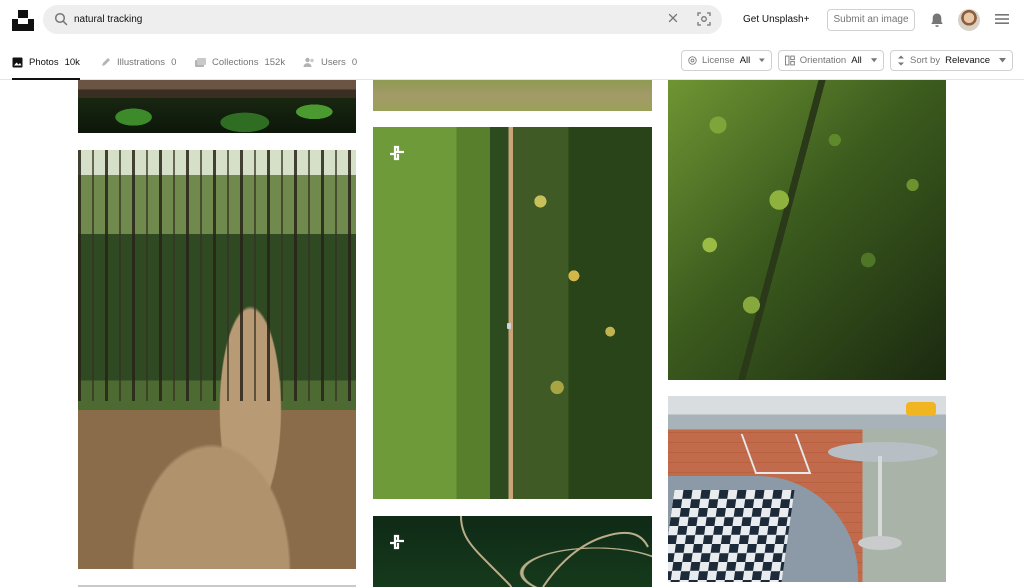  I want to click on tab-illustrations: Illustrations 0, so click(138, 62).